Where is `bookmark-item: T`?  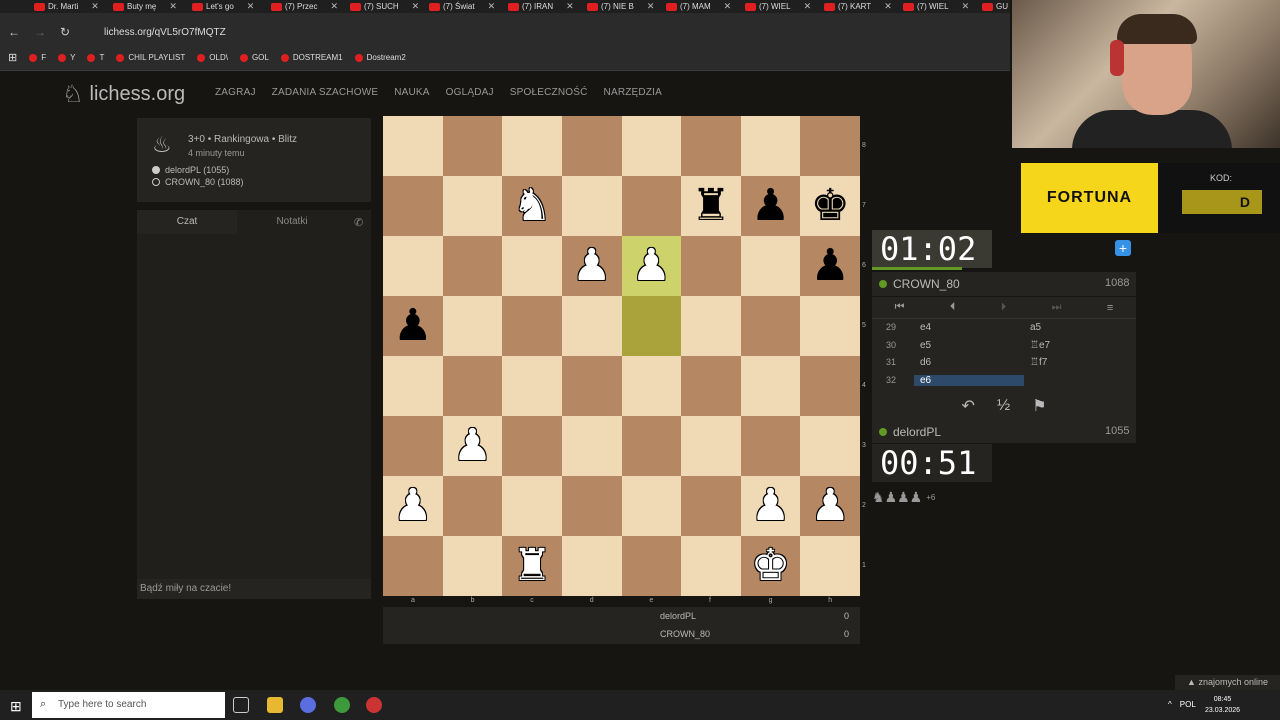 bookmark-item: T is located at coordinates (95, 57).